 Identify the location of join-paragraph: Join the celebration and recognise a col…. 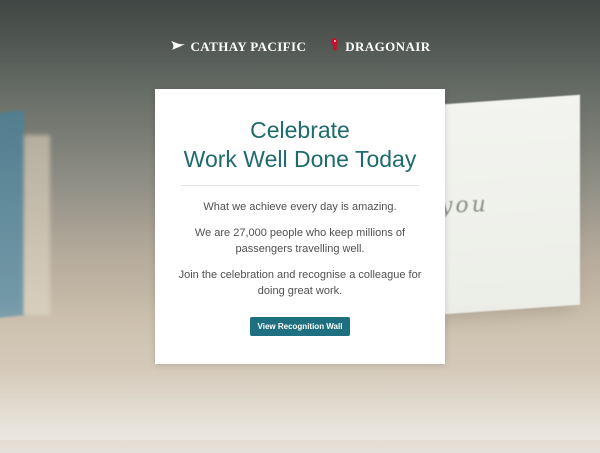
(300, 283).